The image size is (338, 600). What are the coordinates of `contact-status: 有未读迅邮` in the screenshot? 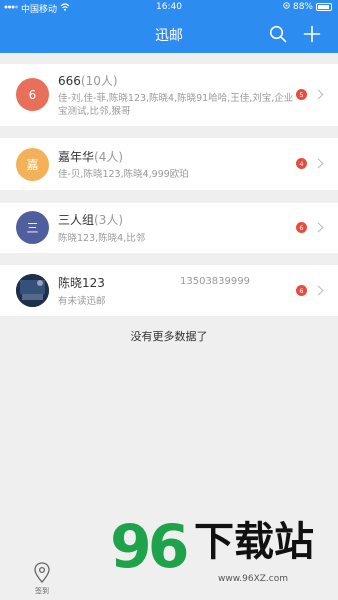 It's located at (82, 301).